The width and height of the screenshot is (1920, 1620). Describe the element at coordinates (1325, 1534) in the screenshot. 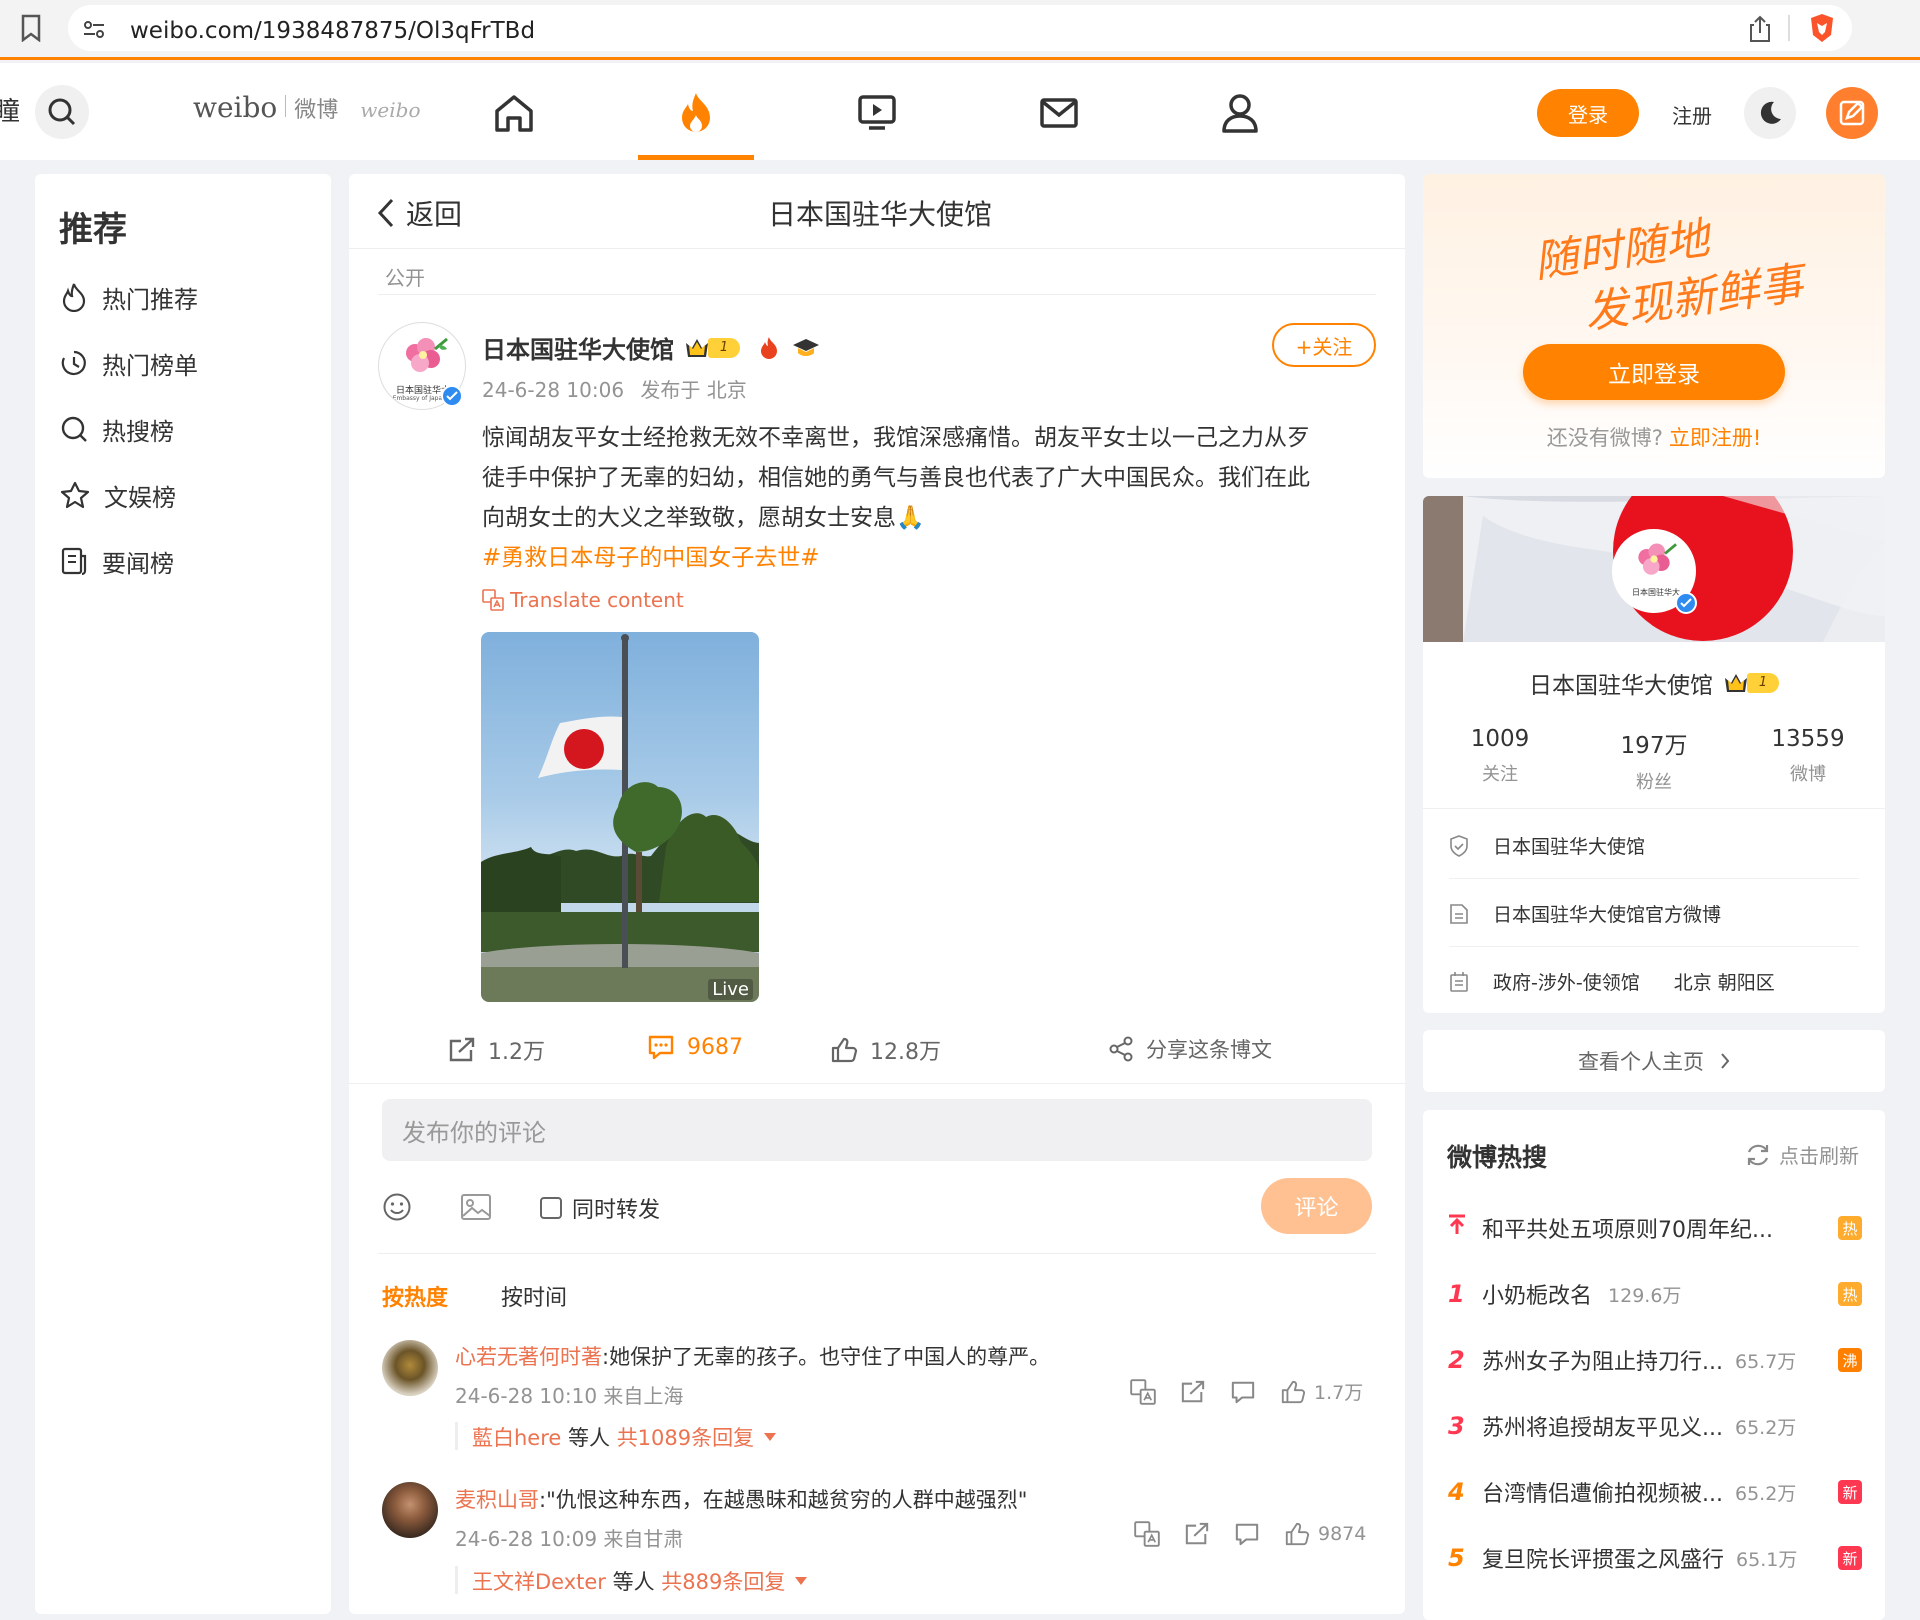

I see `comment-like-button: 9874` at that location.